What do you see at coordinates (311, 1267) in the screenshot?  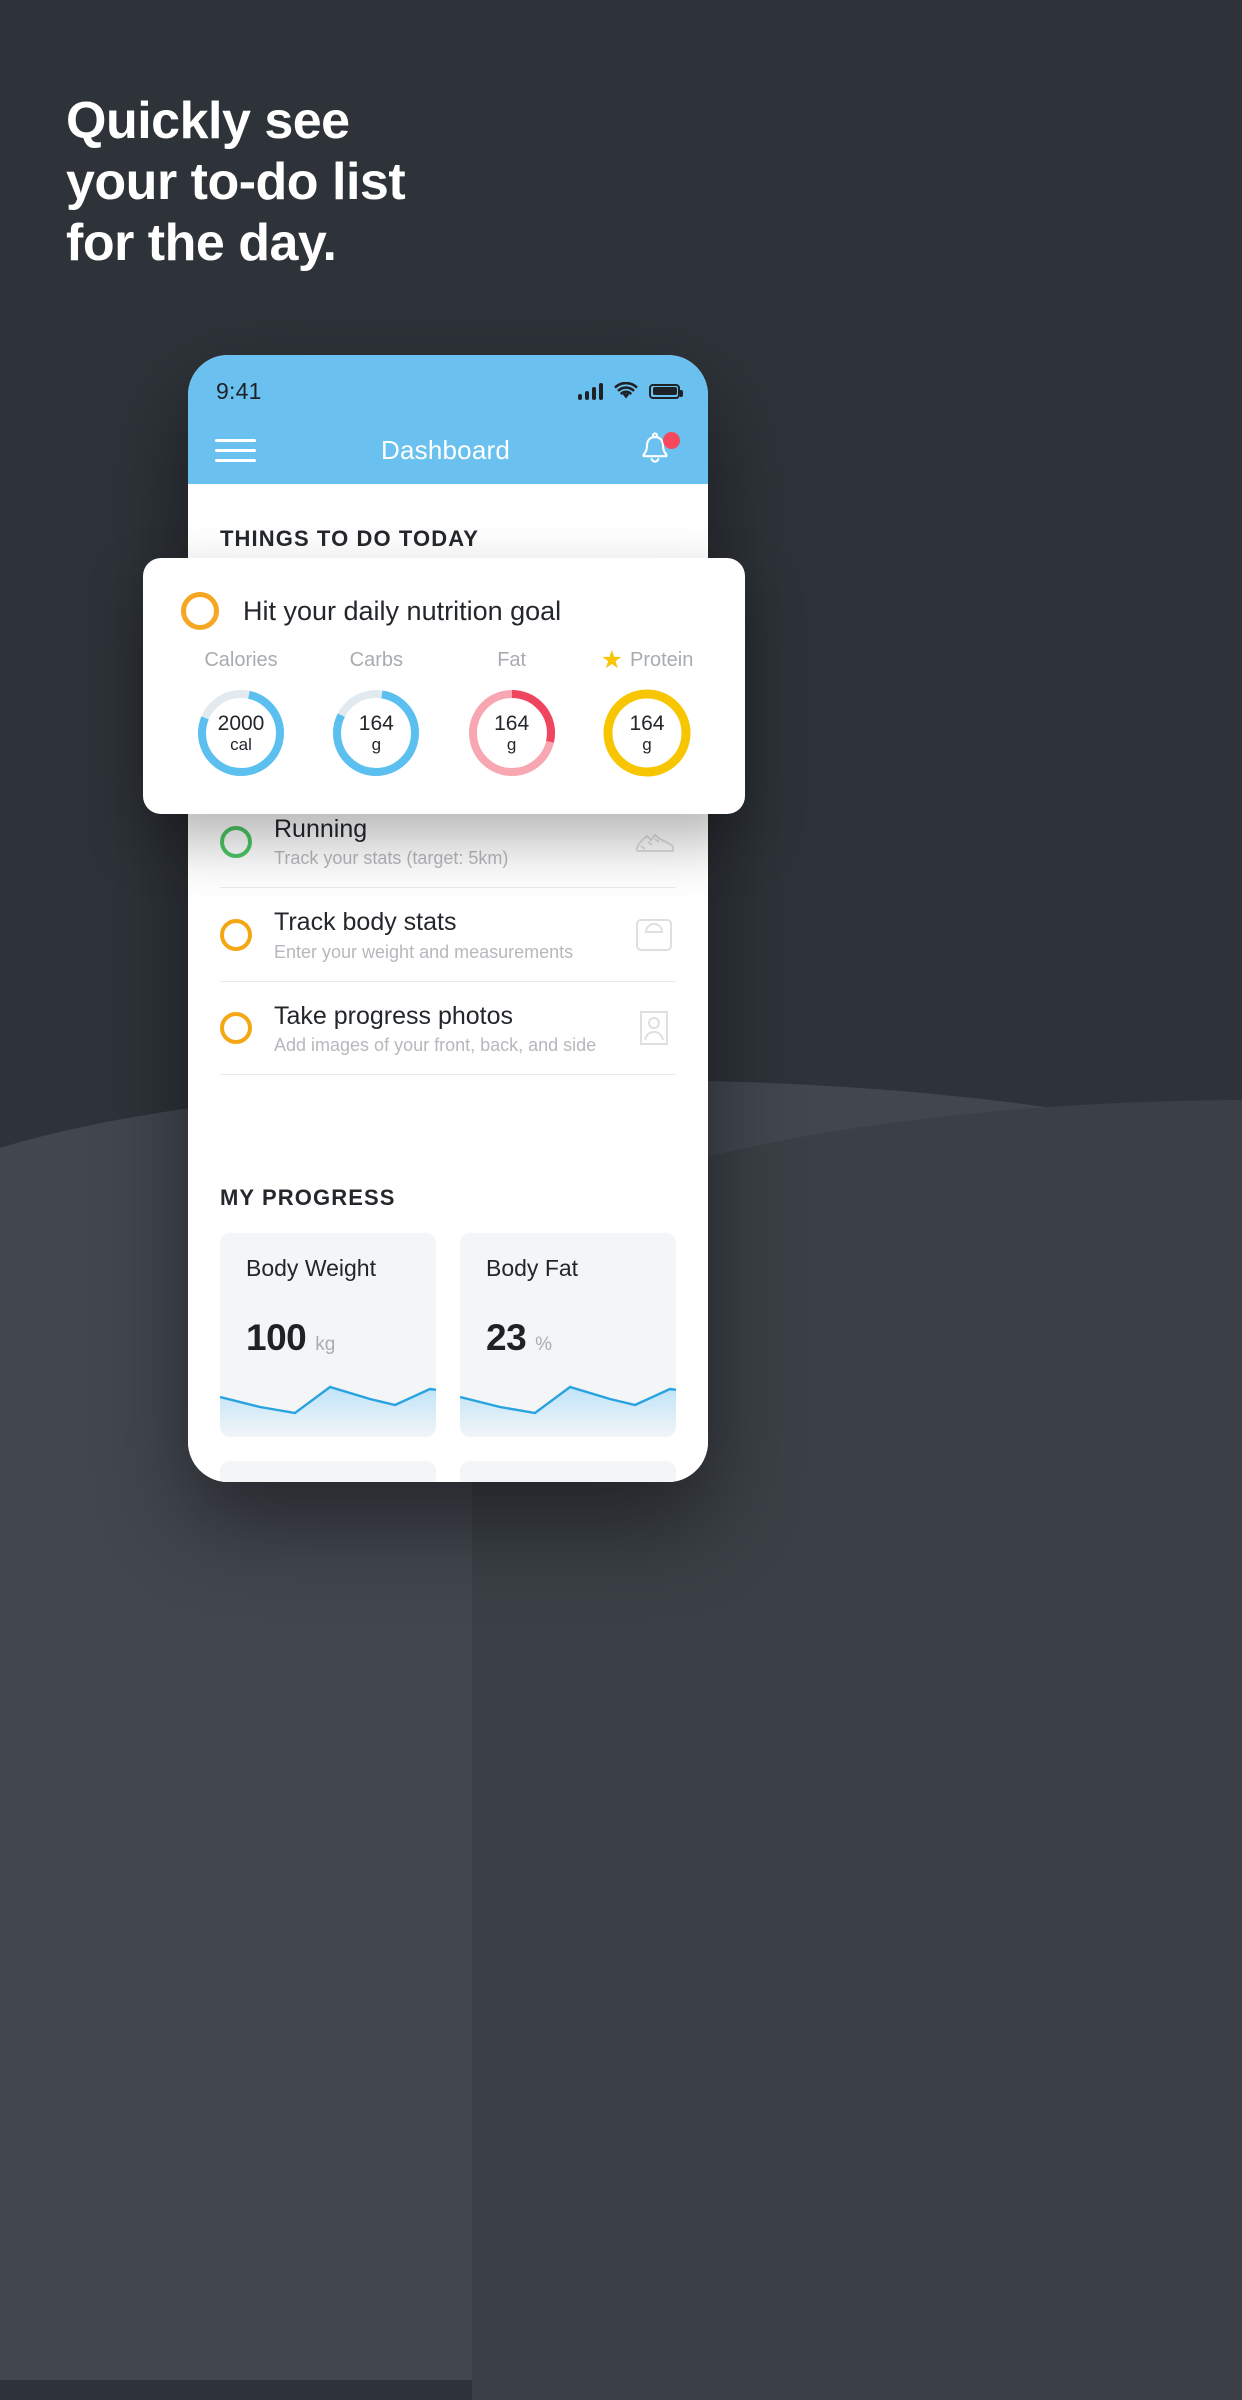 I see `progress-card-label: Body Weight` at bounding box center [311, 1267].